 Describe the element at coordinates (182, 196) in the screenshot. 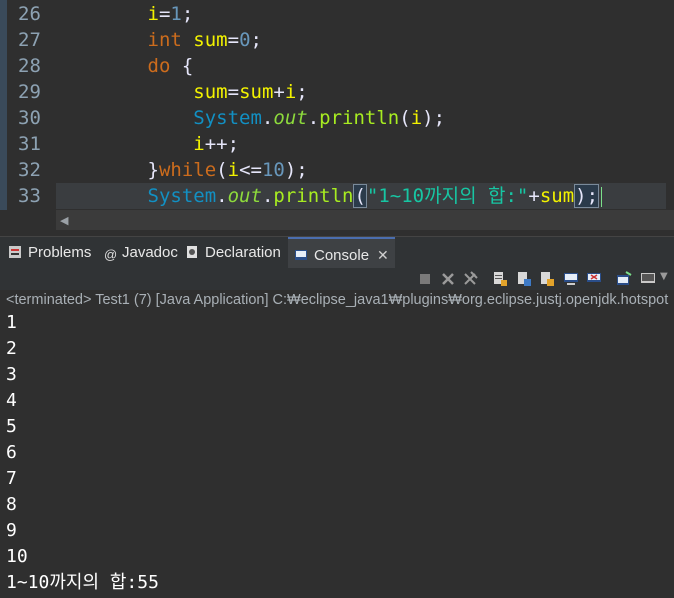

I see `code-token: System` at that location.